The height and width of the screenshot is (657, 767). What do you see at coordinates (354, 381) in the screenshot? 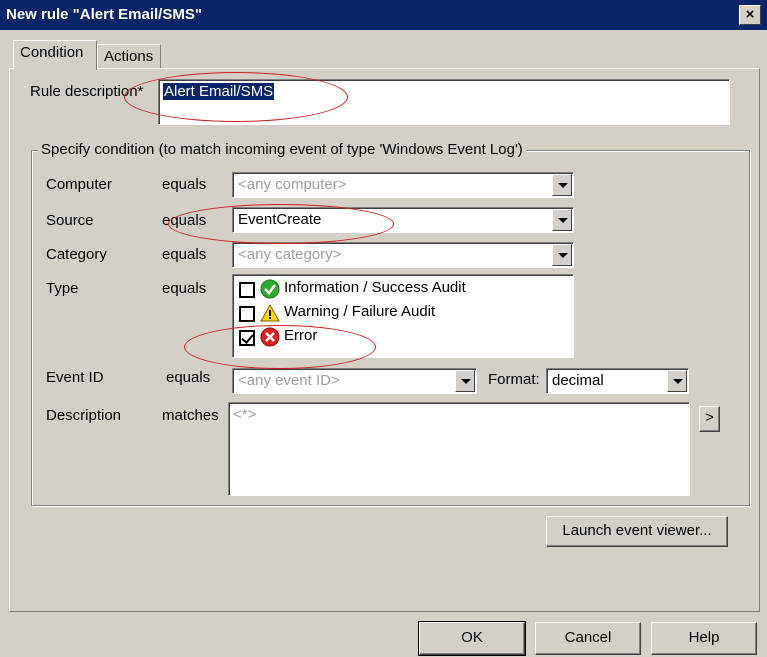
I see `event-id-combobox: <any event ID>` at bounding box center [354, 381].